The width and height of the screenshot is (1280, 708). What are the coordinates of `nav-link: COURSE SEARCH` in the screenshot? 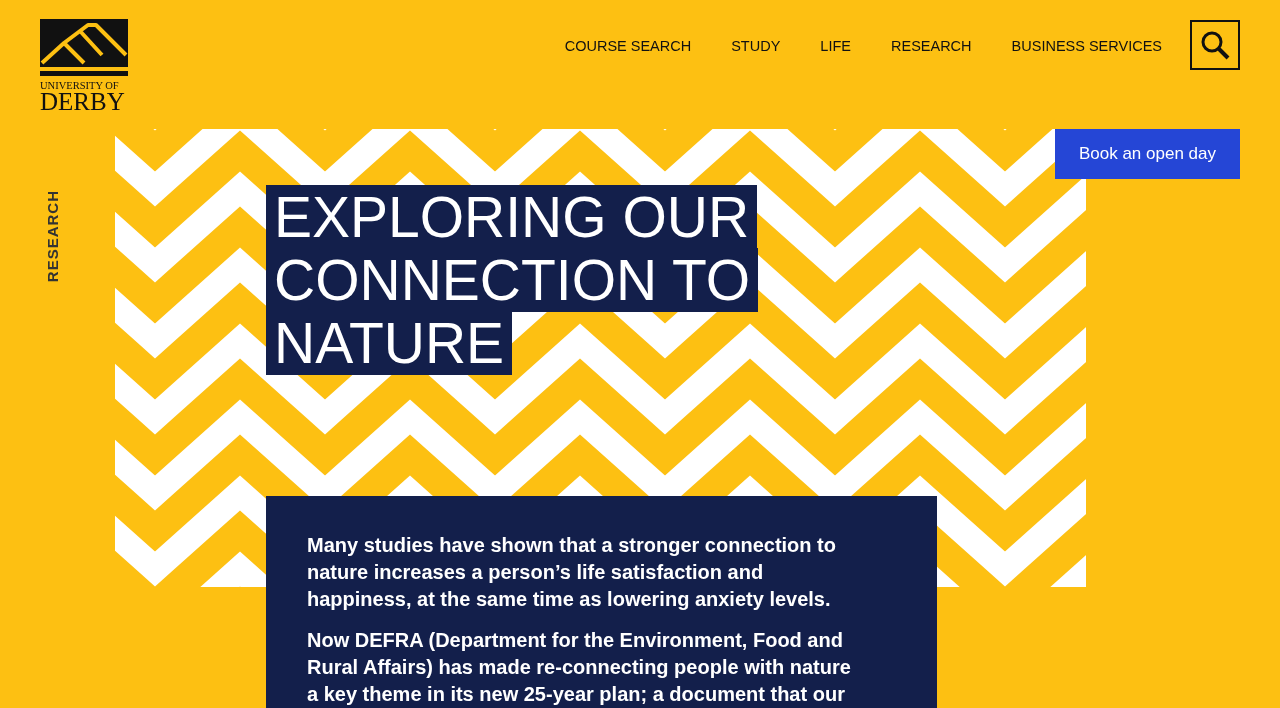 It's located at (628, 46).